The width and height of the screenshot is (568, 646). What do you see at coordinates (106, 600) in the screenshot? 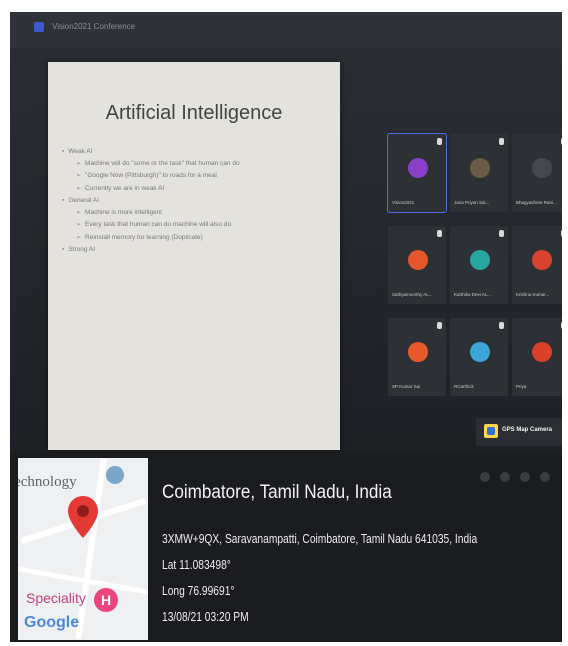
I see `hospital-icon: H` at bounding box center [106, 600].